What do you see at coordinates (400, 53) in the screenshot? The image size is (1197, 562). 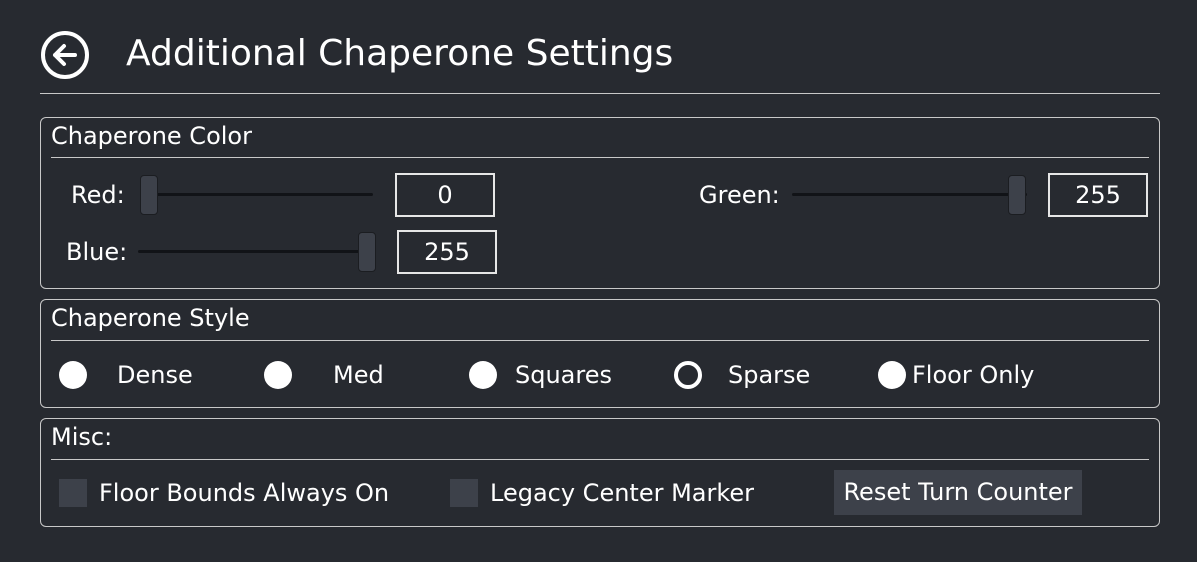 I see `page-title: Additional Chaperone Settings` at bounding box center [400, 53].